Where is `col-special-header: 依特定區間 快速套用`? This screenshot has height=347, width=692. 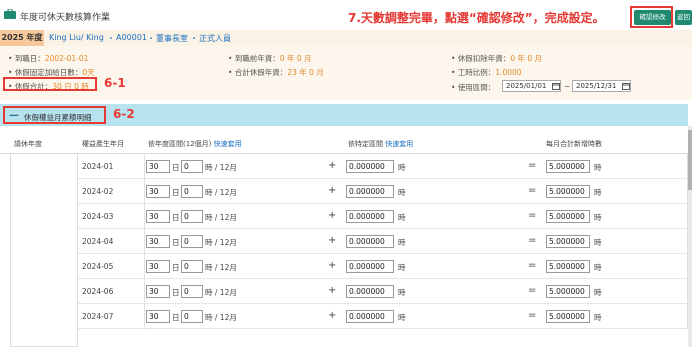
col-special-header: 依特定區間 快速套用 is located at coordinates (381, 144).